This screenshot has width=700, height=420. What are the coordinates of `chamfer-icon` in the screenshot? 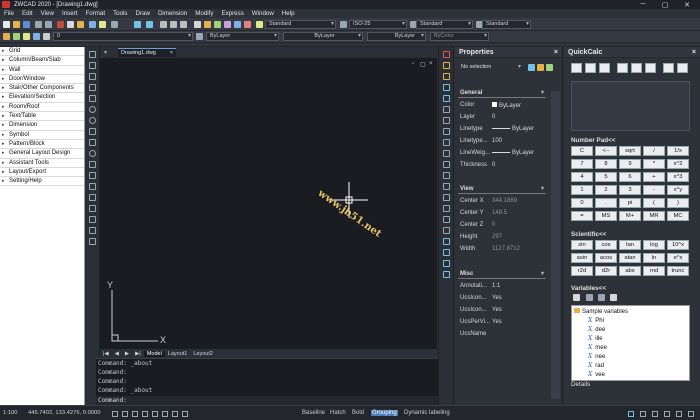 It's located at (446, 197).